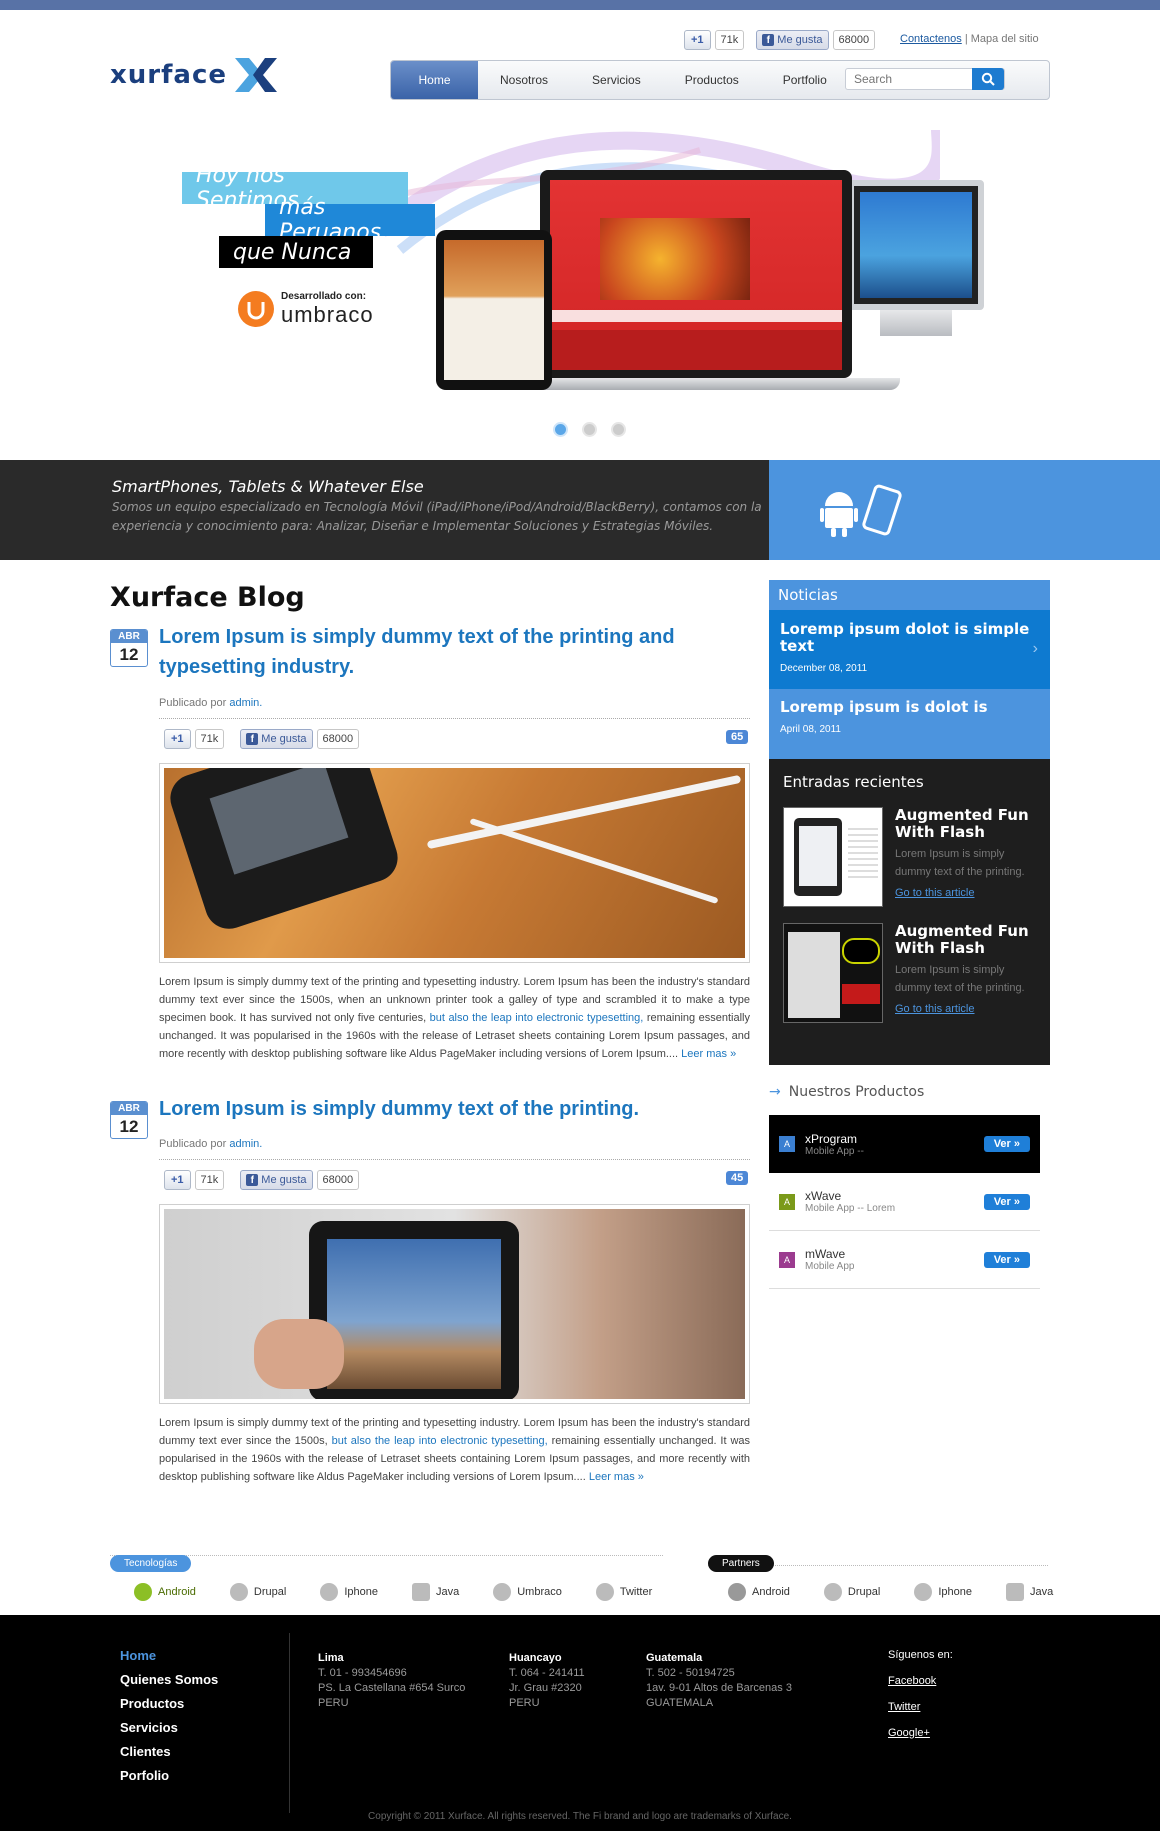  Describe the element at coordinates (169, 1775) in the screenshot. I see `footer-link-porfolio: Porfolio` at that location.